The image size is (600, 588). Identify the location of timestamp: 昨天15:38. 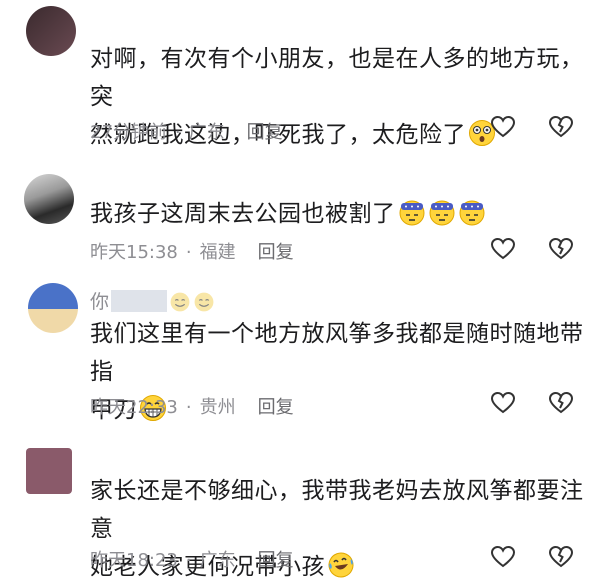
(134, 252).